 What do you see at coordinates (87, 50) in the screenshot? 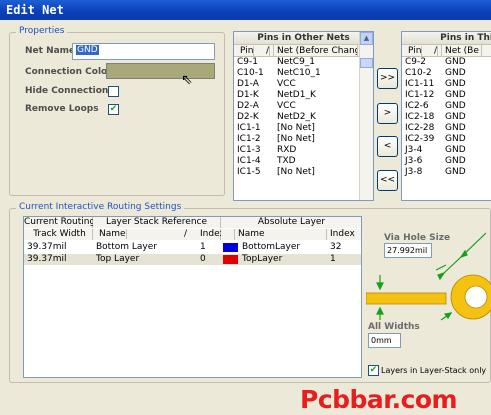
I see `net-name-value: GND` at bounding box center [87, 50].